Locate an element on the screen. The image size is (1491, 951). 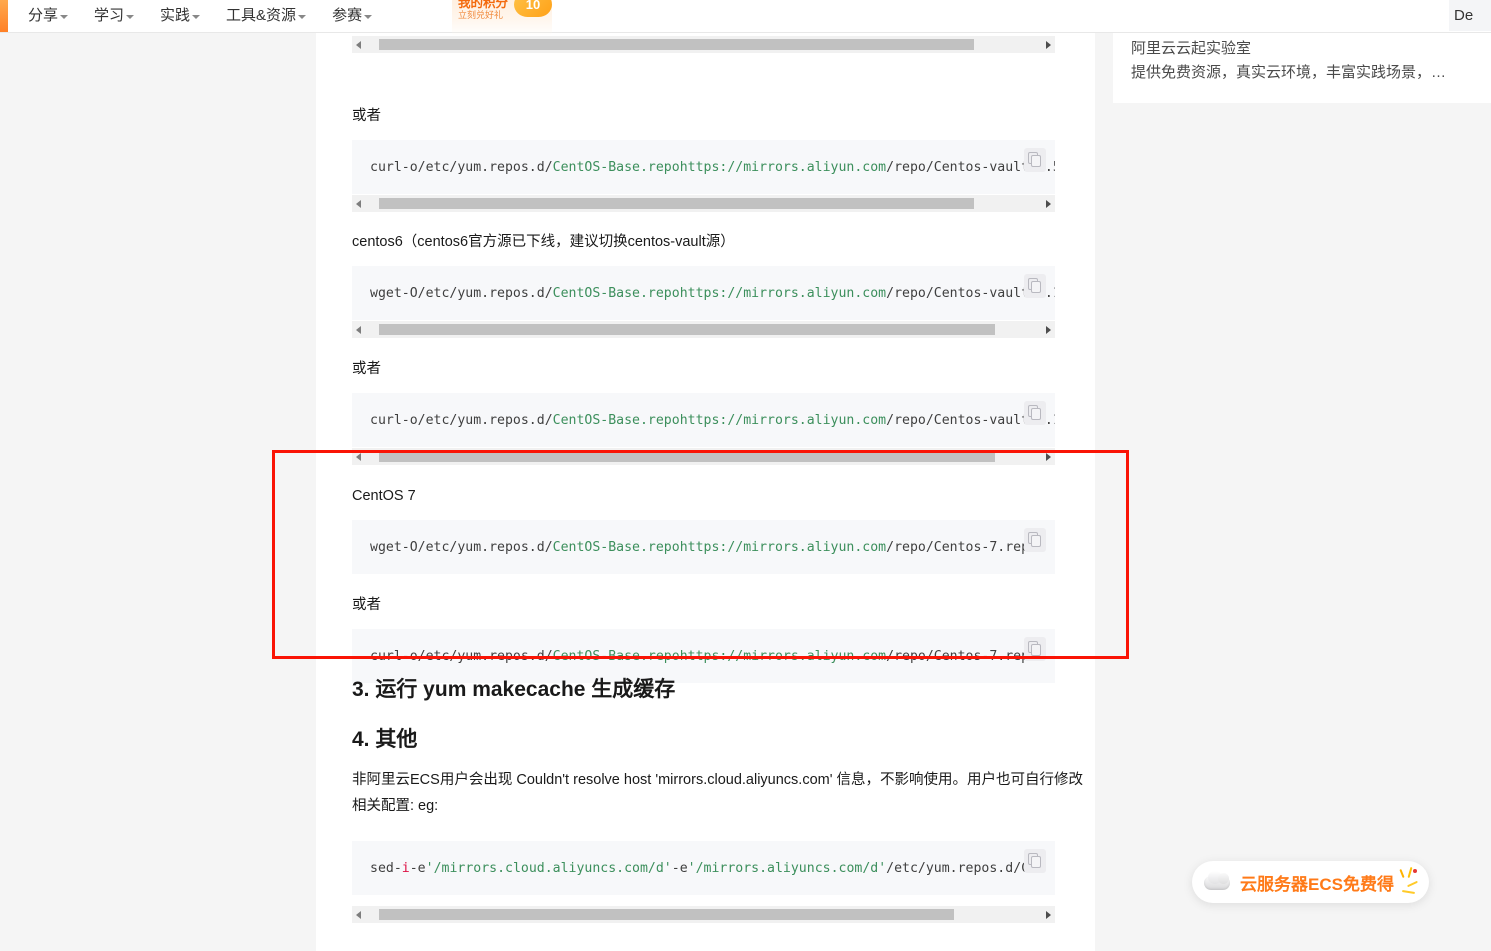
paragraph: 相关配置: eg: is located at coordinates (395, 806).